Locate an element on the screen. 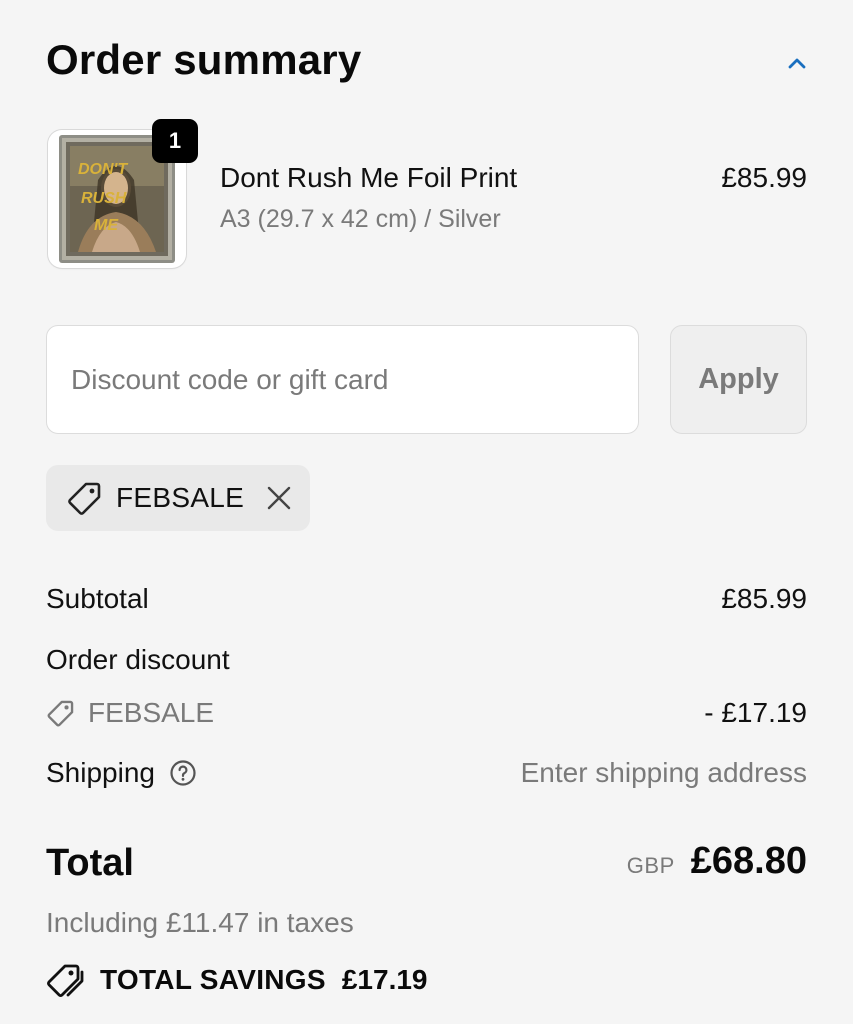  currency-code: GBP is located at coordinates (650, 865).